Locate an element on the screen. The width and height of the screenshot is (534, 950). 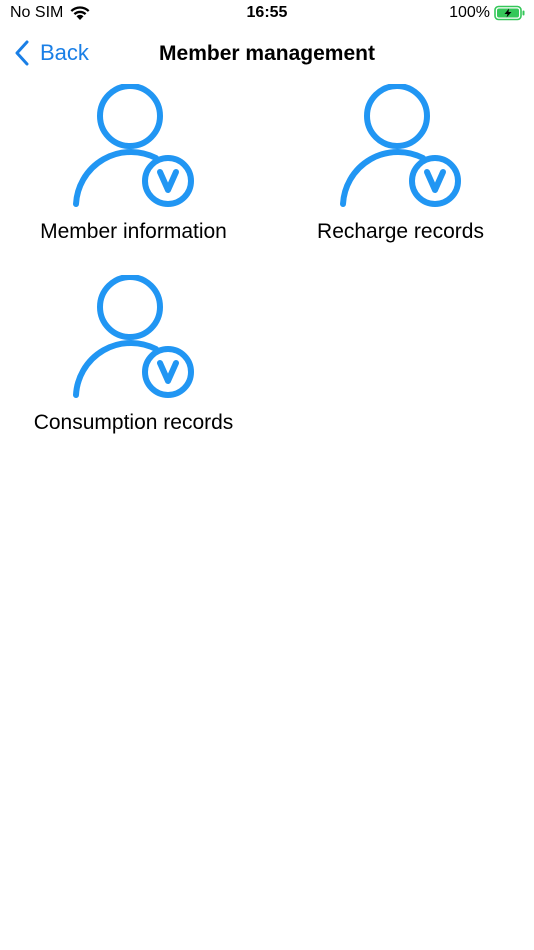
tile-recharge-records: Recharge records is located at coordinates (400, 174).